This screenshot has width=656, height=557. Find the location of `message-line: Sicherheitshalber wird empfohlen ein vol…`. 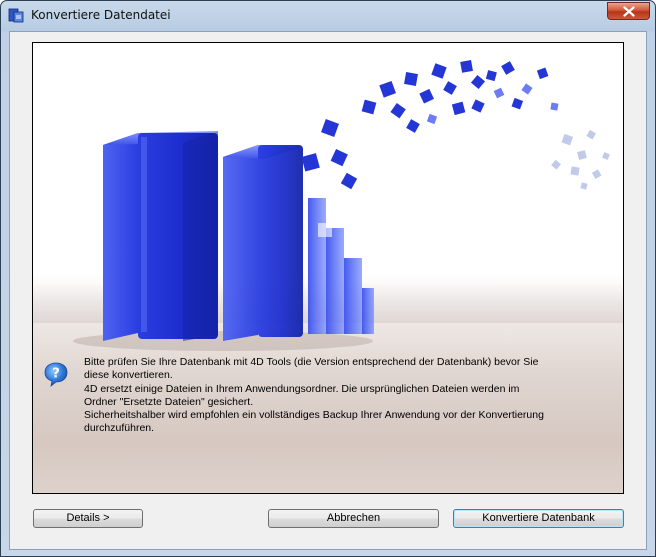

message-line: Sicherheitshalber wird empfohlen ein vol… is located at coordinates (314, 415).